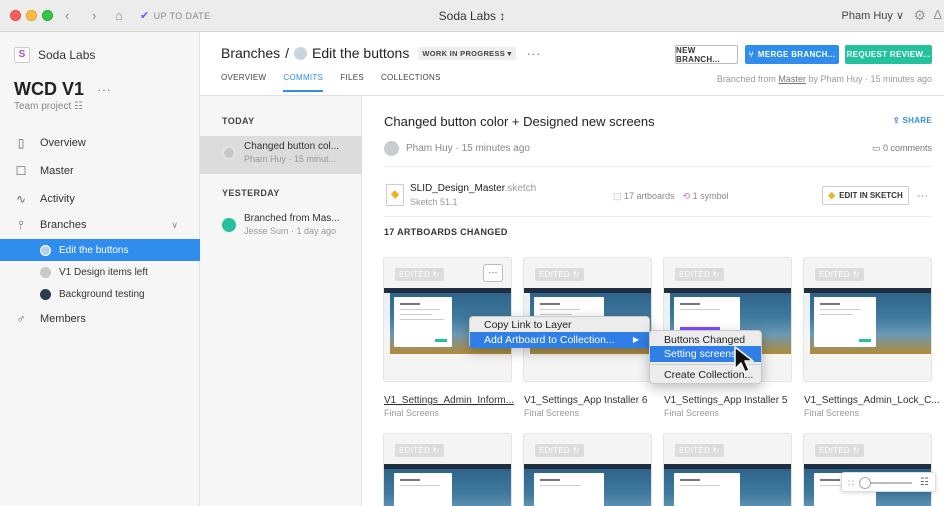 Image resolution: width=944 pixels, height=506 pixels. I want to click on project-subtitle: Team project ☷, so click(48, 106).